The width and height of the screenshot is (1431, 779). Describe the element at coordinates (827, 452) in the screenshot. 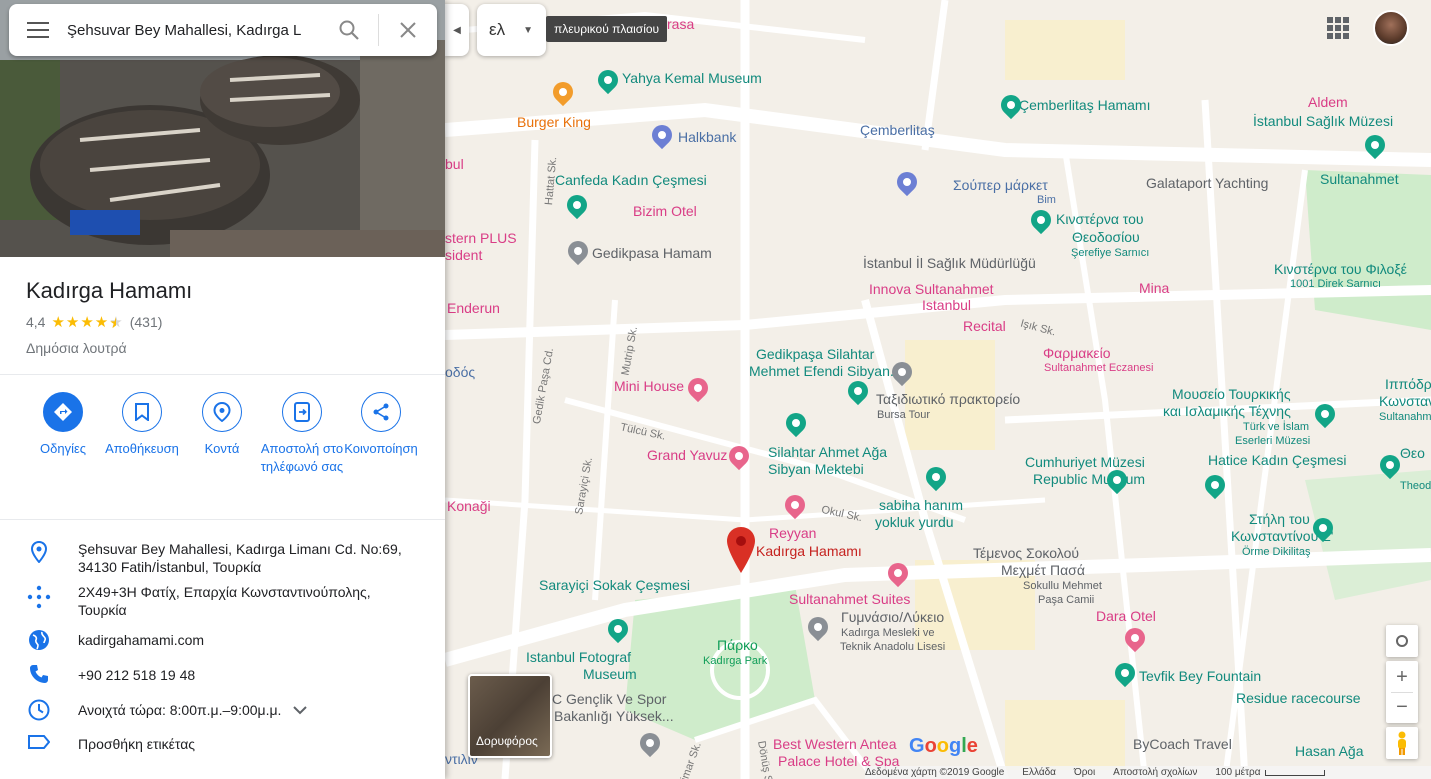

I see `label-silahtar-ahmet-a: Silahtar Ahmet Ağa` at that location.